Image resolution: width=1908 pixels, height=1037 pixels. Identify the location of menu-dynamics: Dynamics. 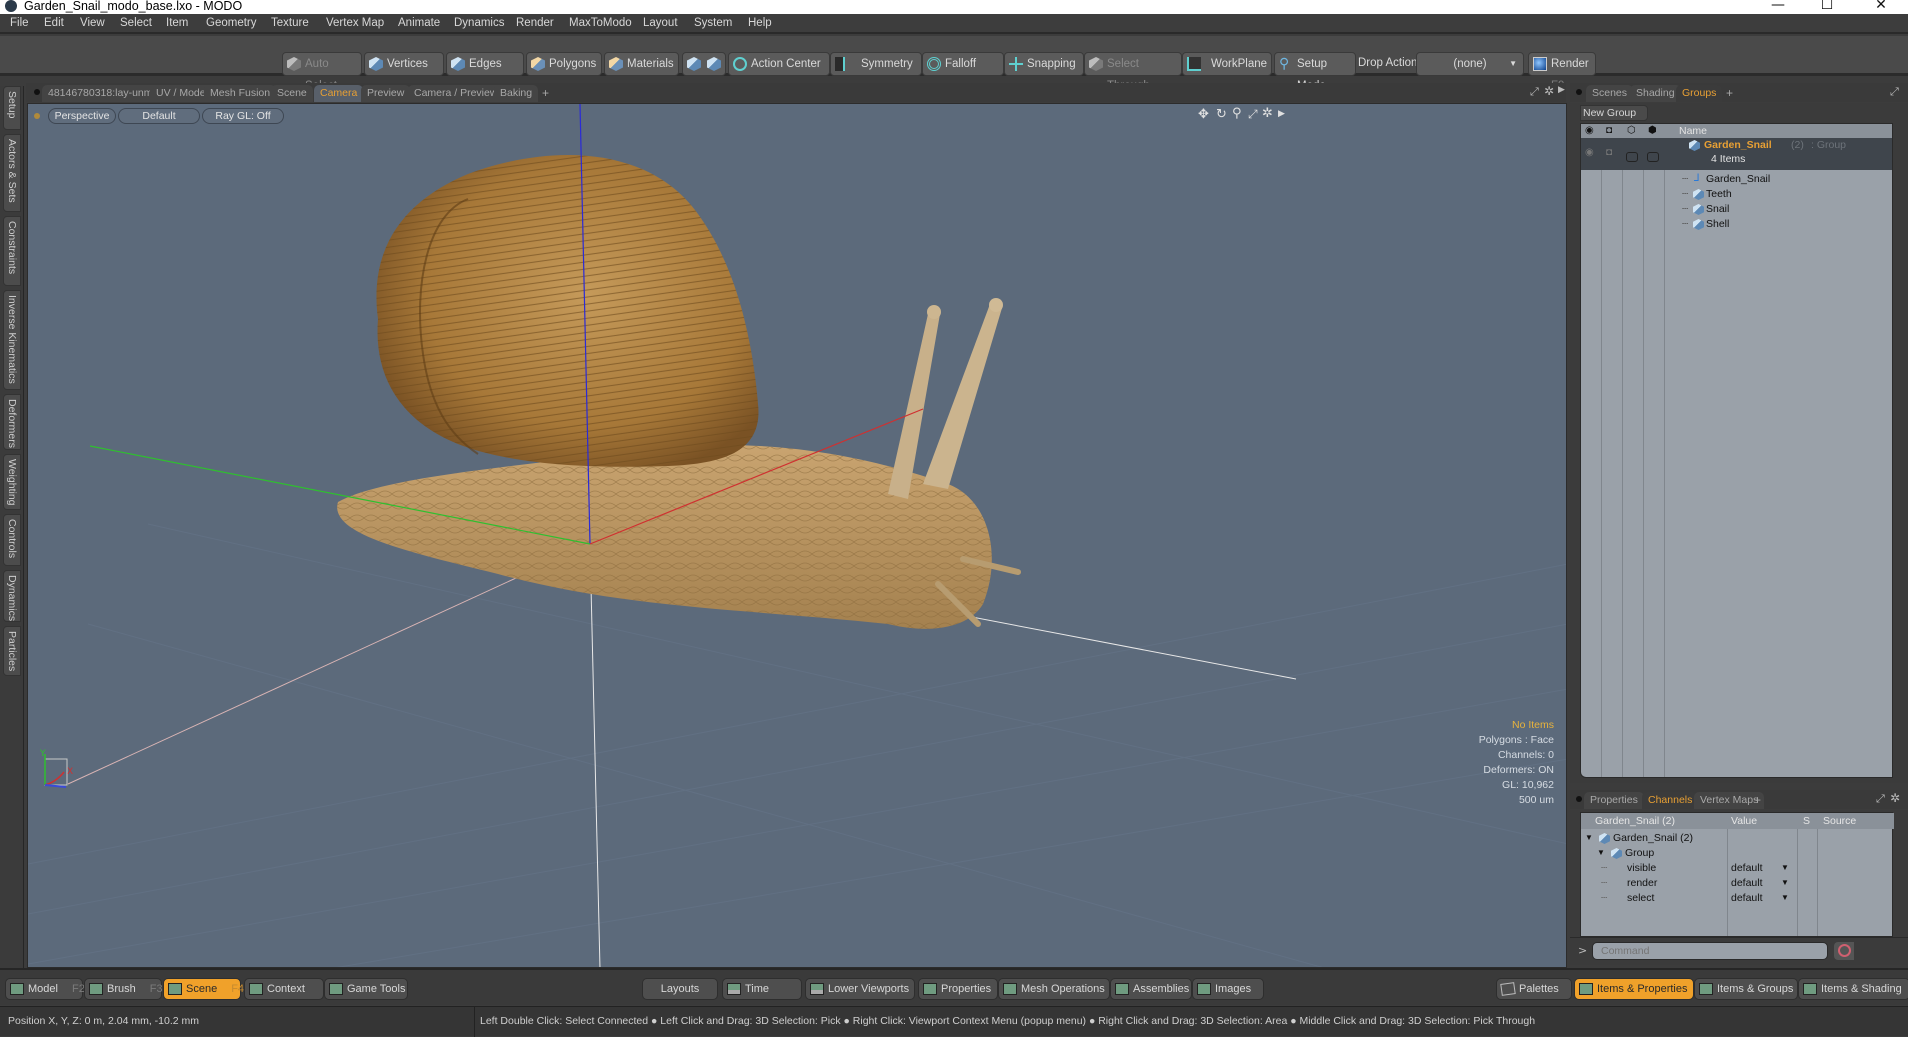
(479, 23).